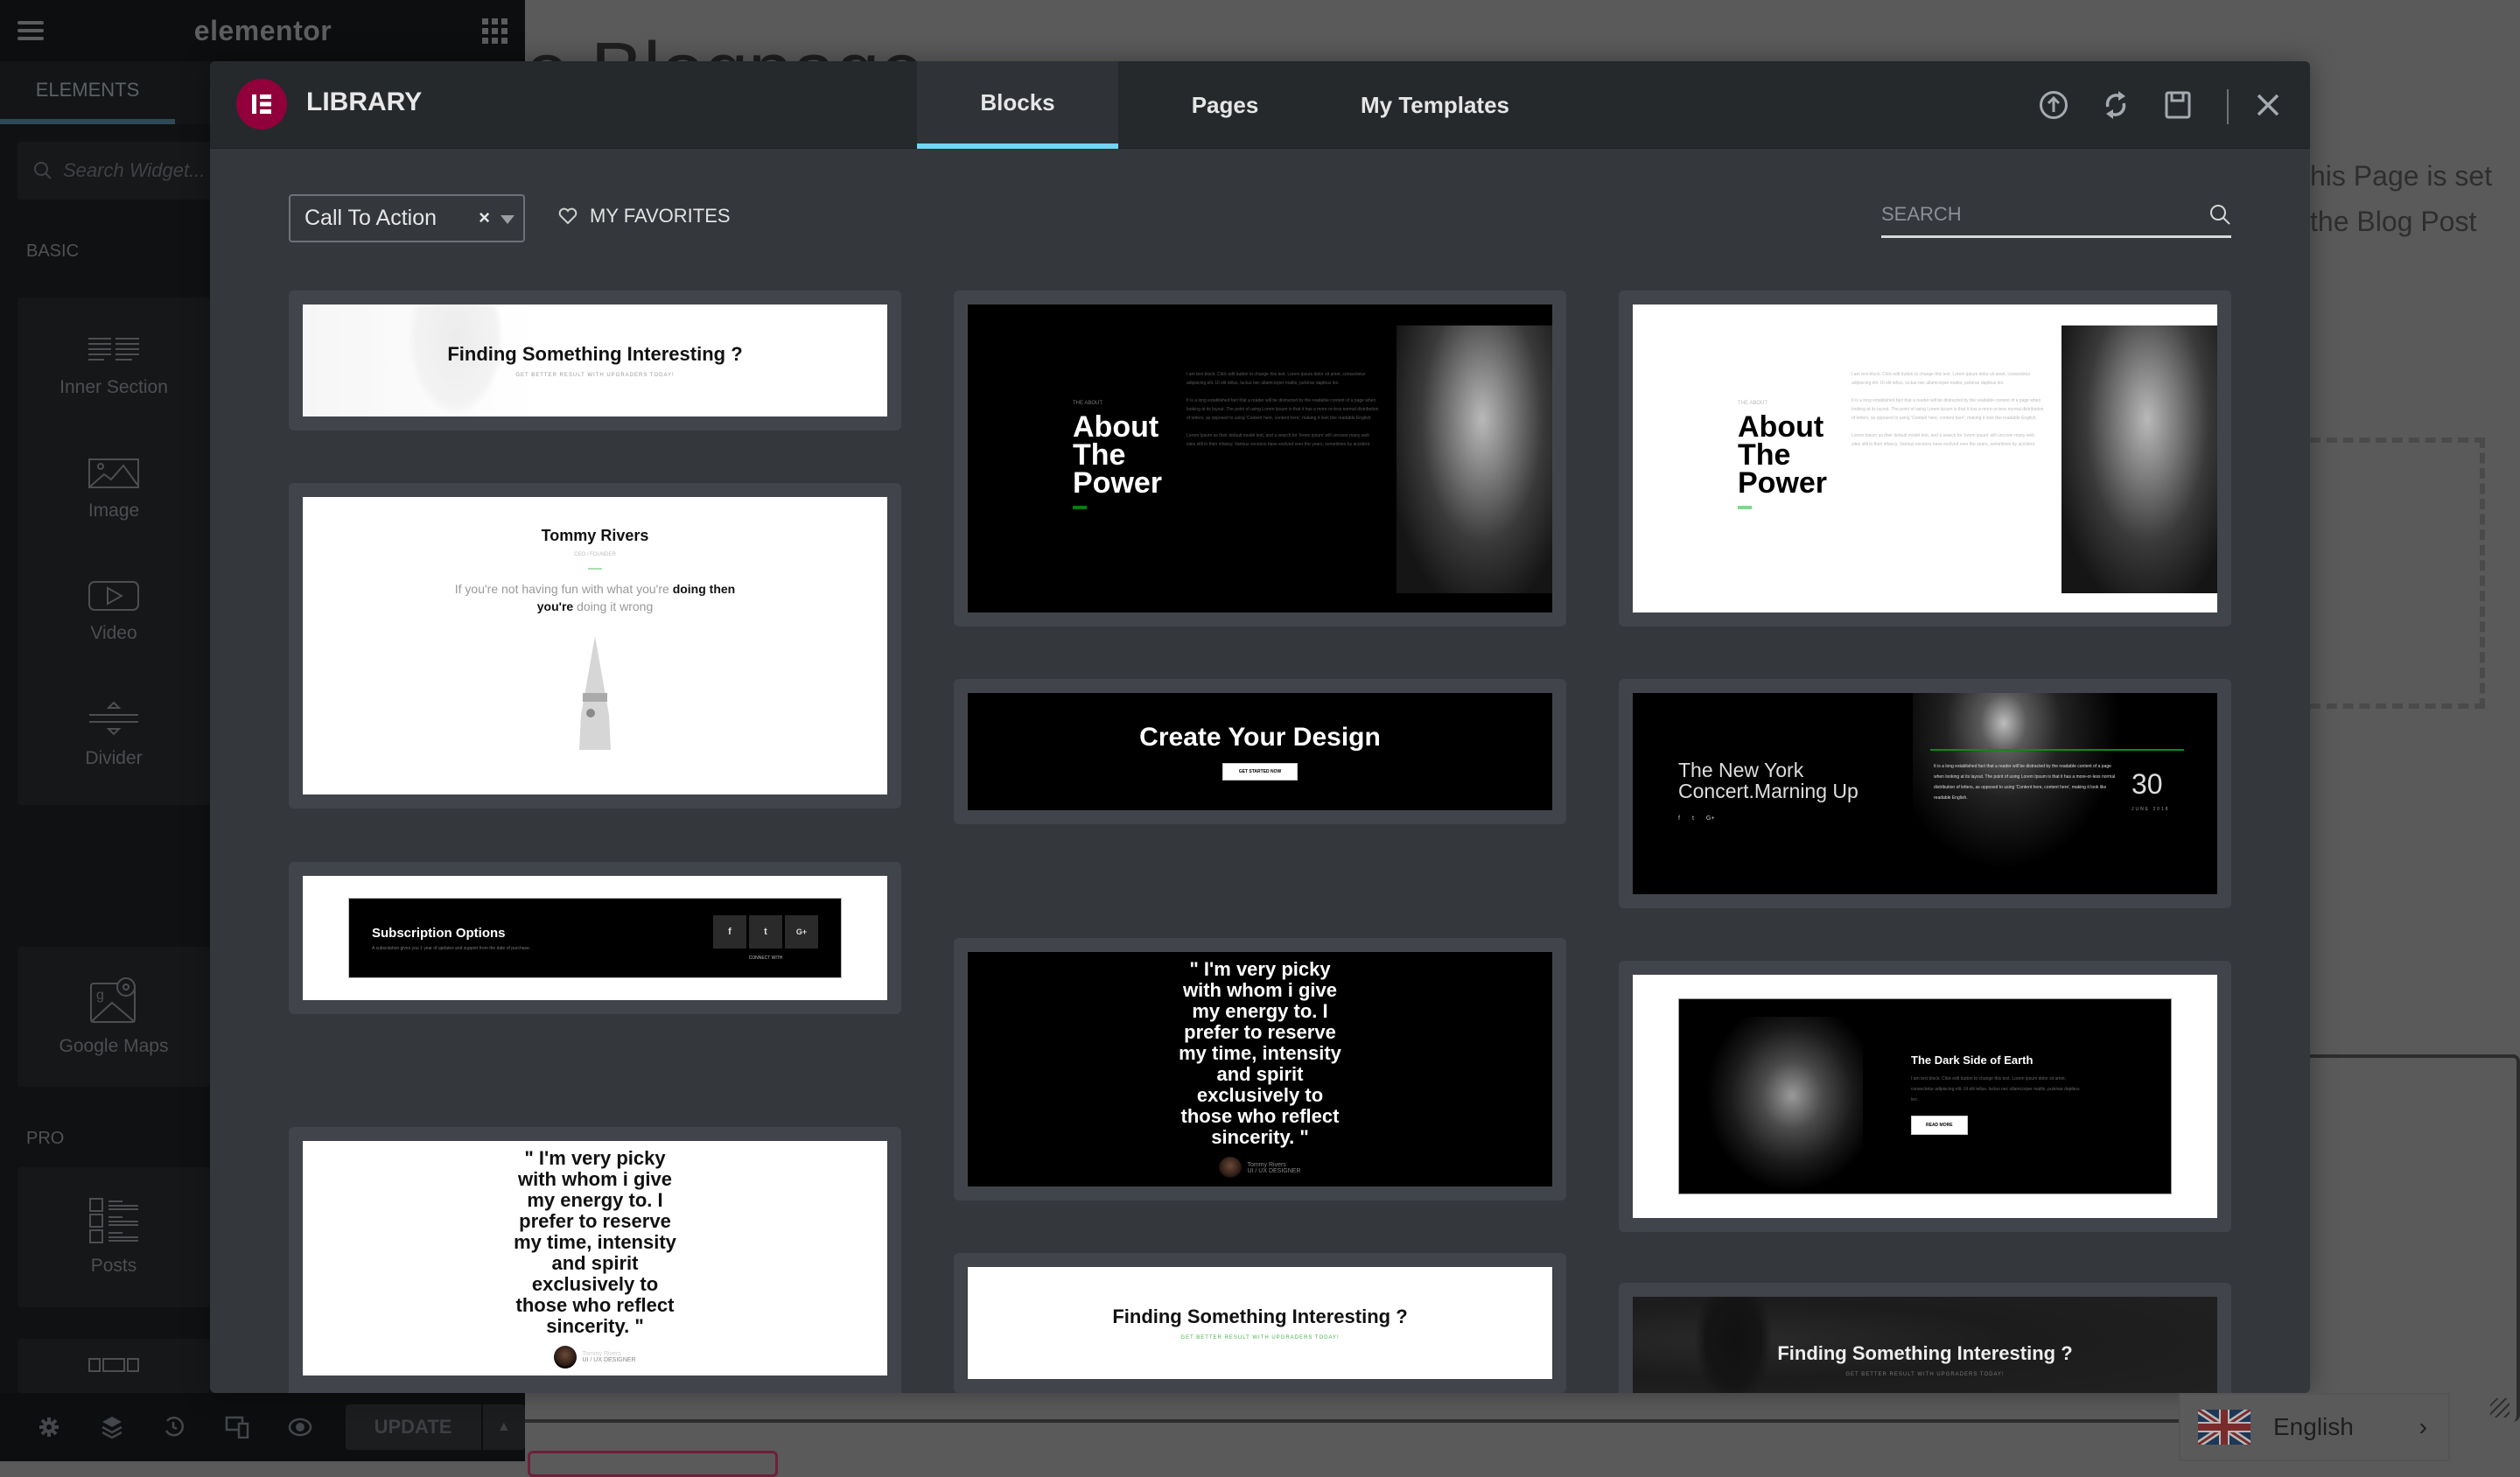 The height and width of the screenshot is (1477, 2520). I want to click on tab-blocks: Blocks, so click(1017, 105).